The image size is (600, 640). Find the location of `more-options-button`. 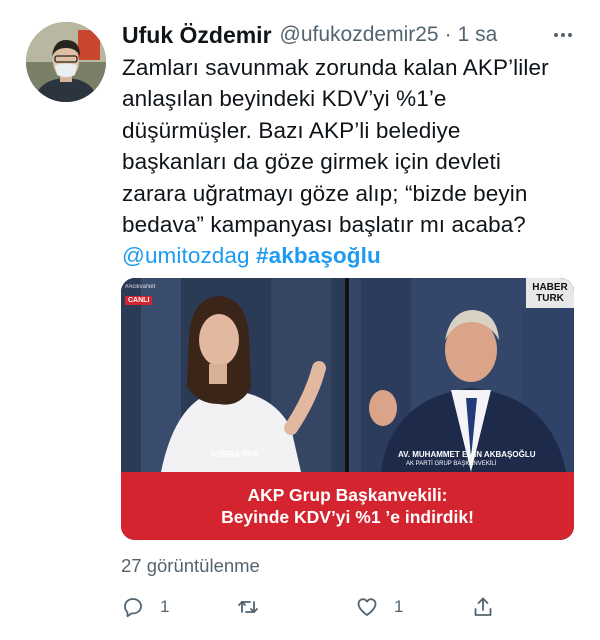

more-options-button is located at coordinates (563, 35).